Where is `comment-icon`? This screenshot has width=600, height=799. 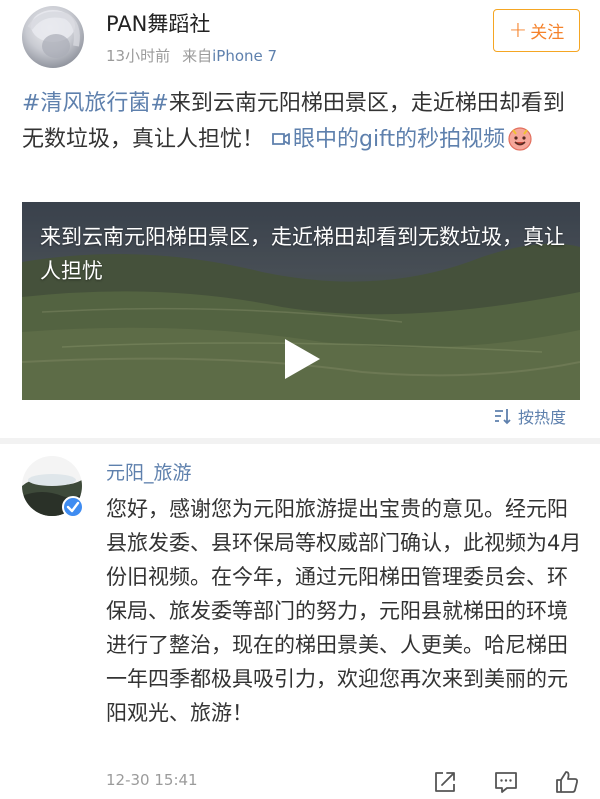 comment-icon is located at coordinates (506, 782).